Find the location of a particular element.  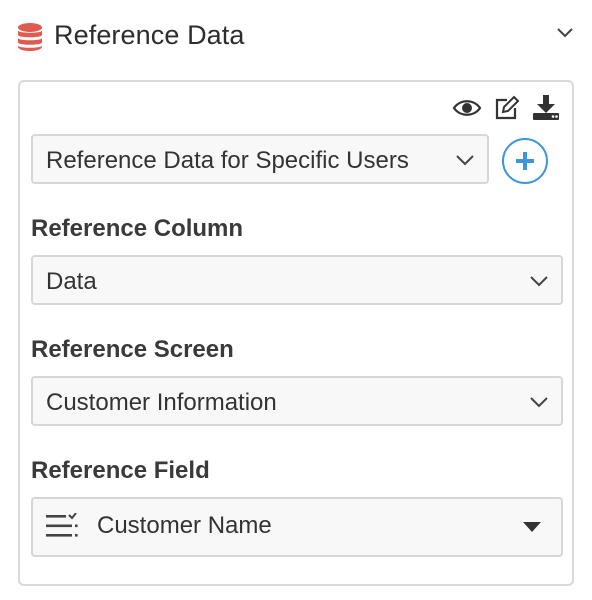

eye-icon is located at coordinates (467, 108).